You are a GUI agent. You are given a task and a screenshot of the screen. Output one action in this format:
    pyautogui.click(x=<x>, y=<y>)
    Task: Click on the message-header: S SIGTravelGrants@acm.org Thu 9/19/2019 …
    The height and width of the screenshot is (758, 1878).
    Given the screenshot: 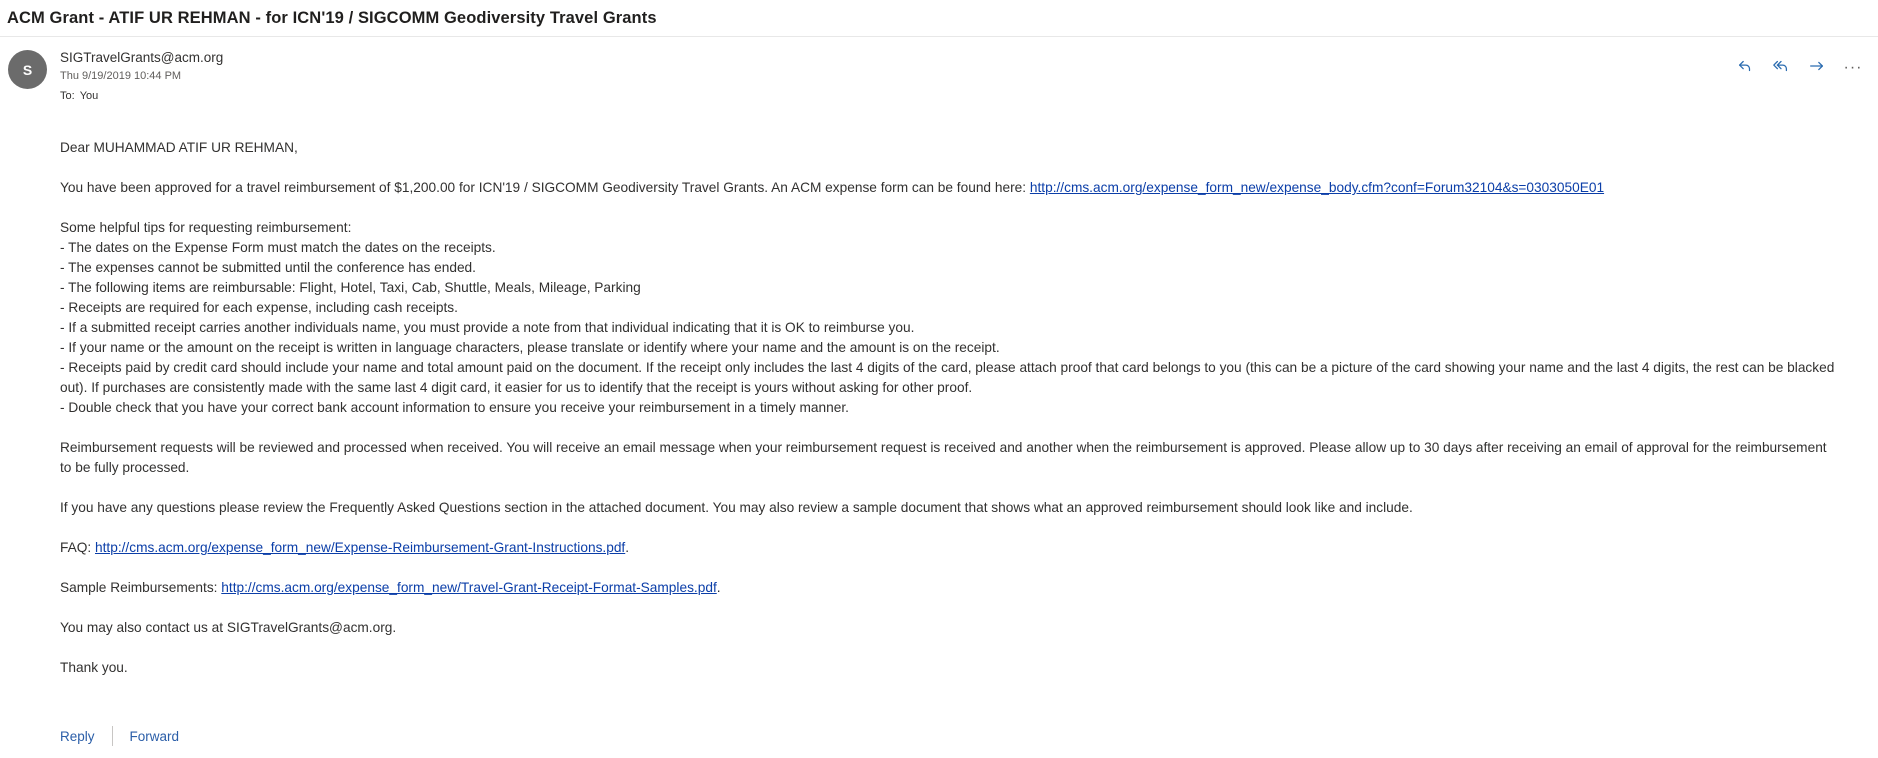 What is the action you would take?
    pyautogui.click(x=939, y=75)
    